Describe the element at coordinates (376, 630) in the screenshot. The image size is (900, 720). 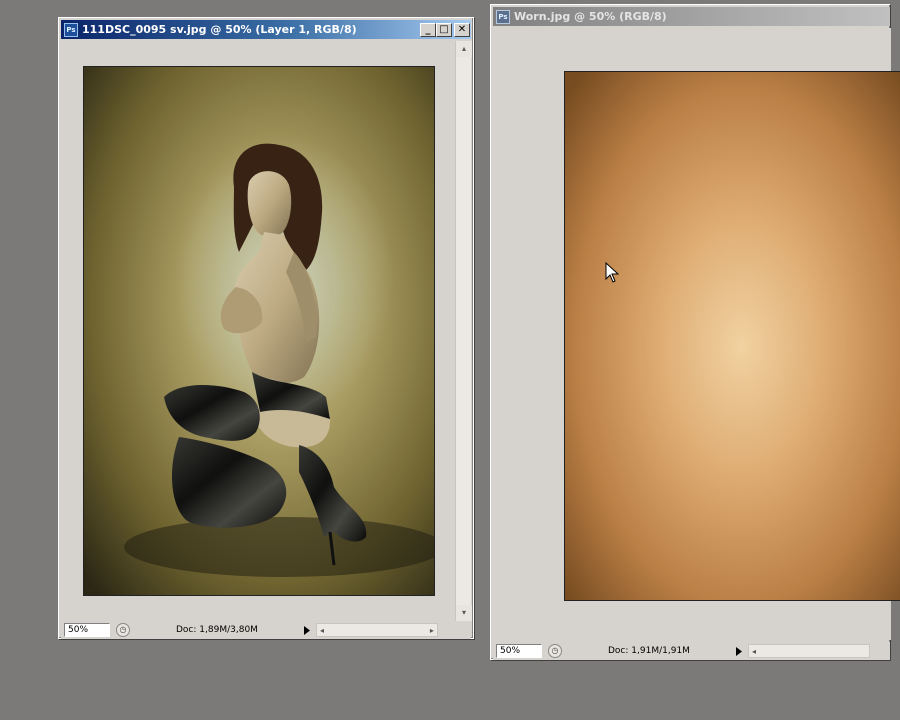
I see `horizontal-scrollbar: ◂ ▸` at that location.